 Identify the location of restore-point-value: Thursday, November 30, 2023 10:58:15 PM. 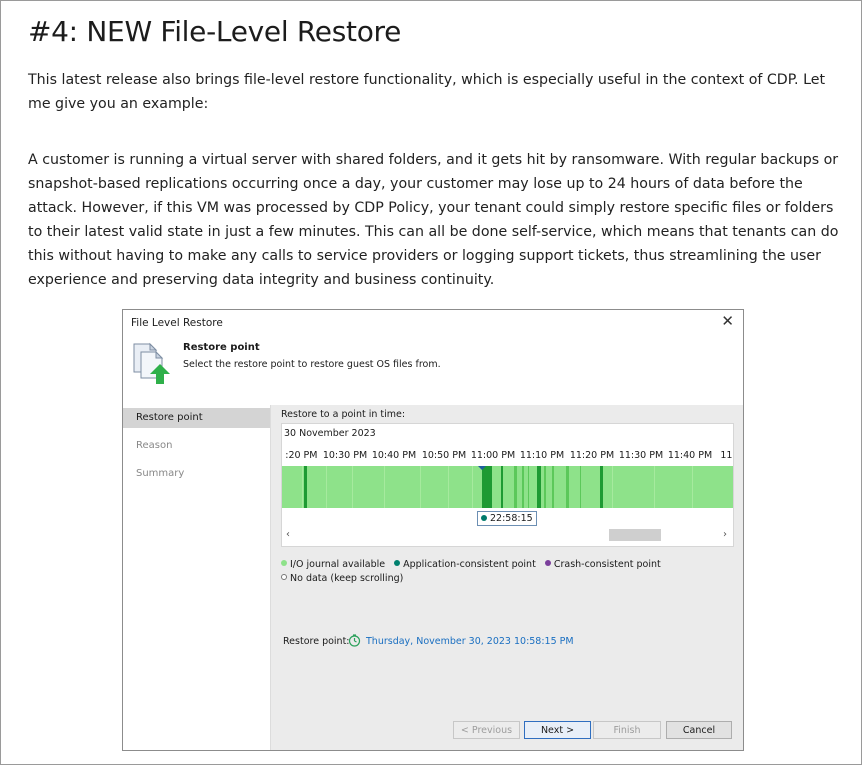
(470, 641).